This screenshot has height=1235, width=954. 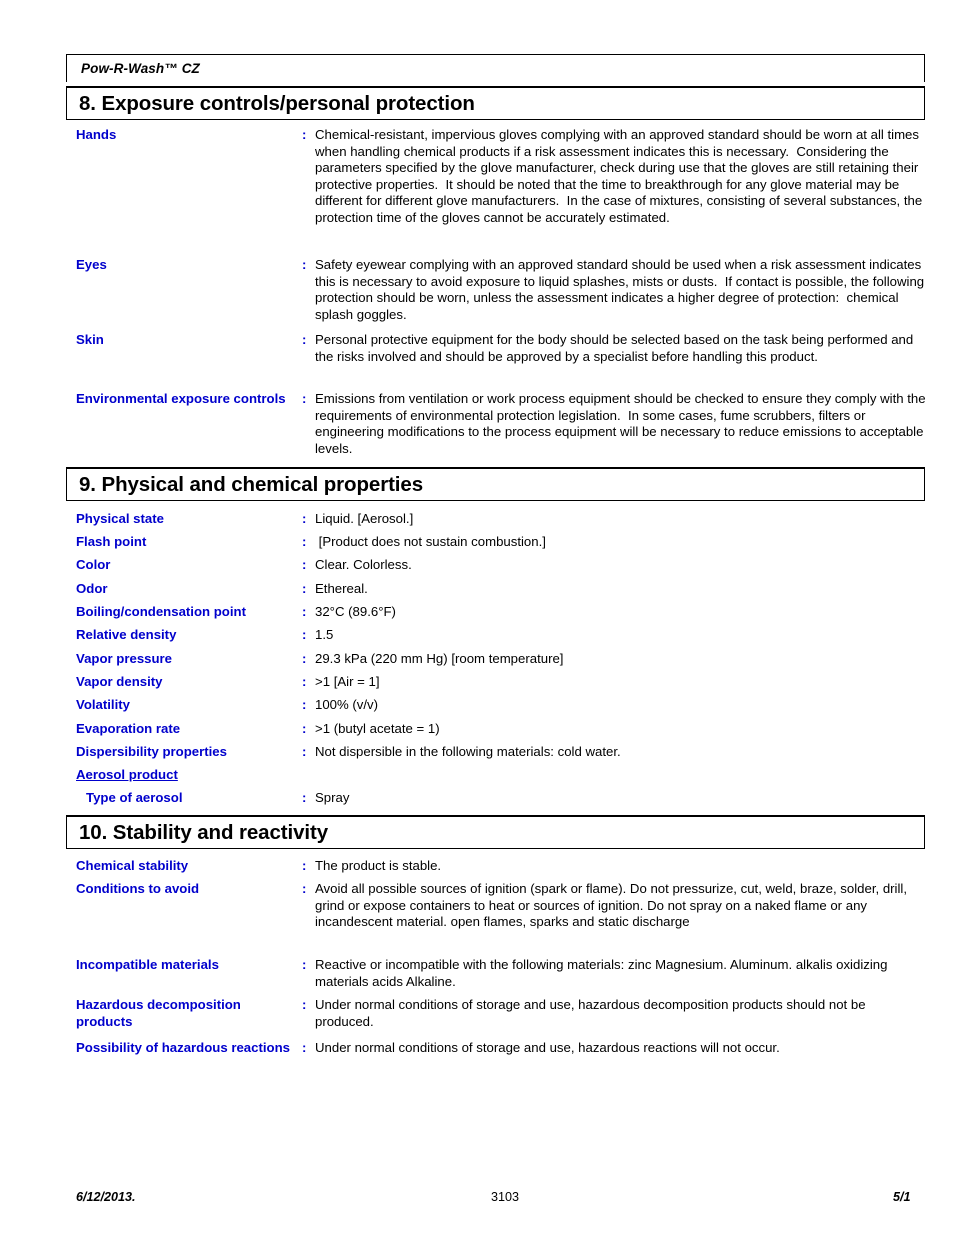 I want to click on footer-date: 6/12/2013., so click(x=106, y=1197).